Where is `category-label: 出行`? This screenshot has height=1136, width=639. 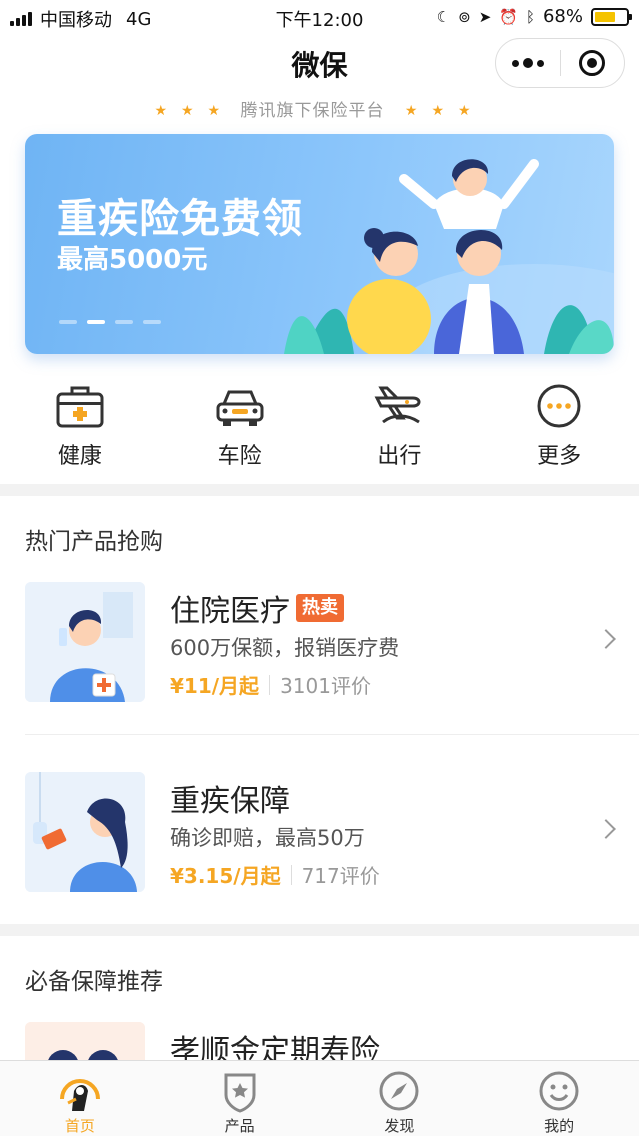 category-label: 出行 is located at coordinates (399, 456).